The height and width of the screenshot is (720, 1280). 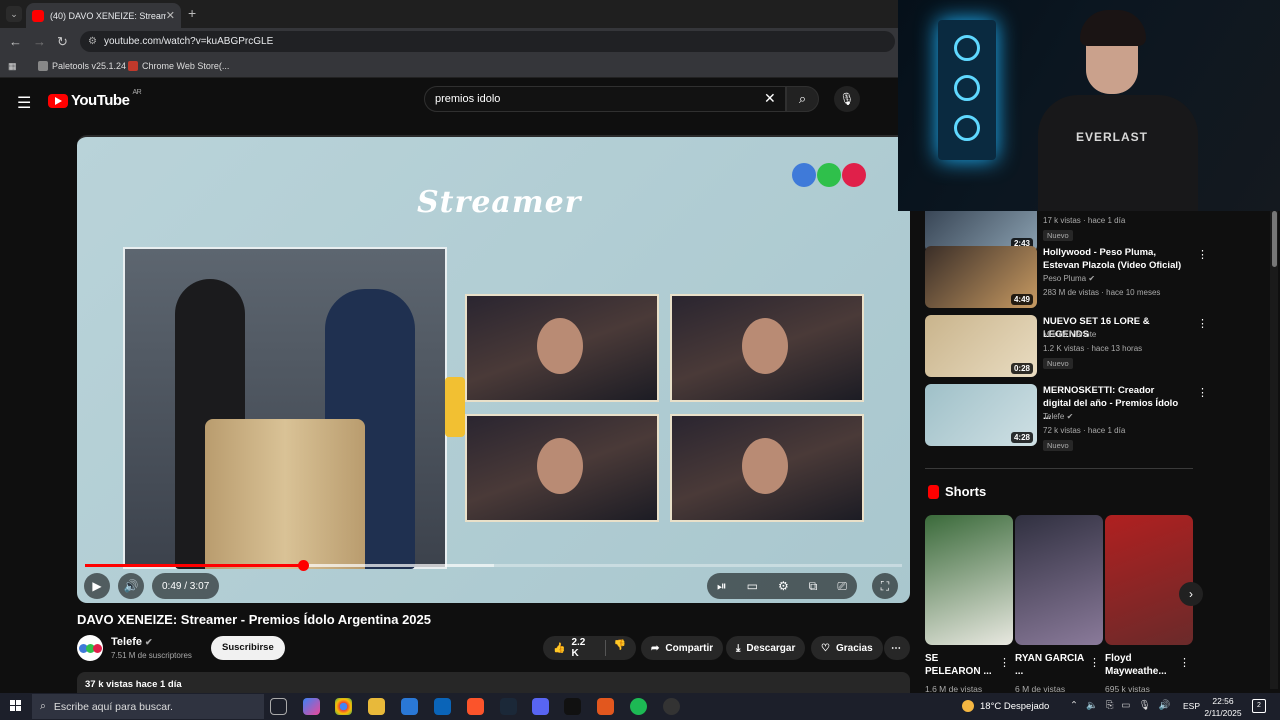 What do you see at coordinates (90, 648) in the screenshot?
I see `channel-avatar` at bounding box center [90, 648].